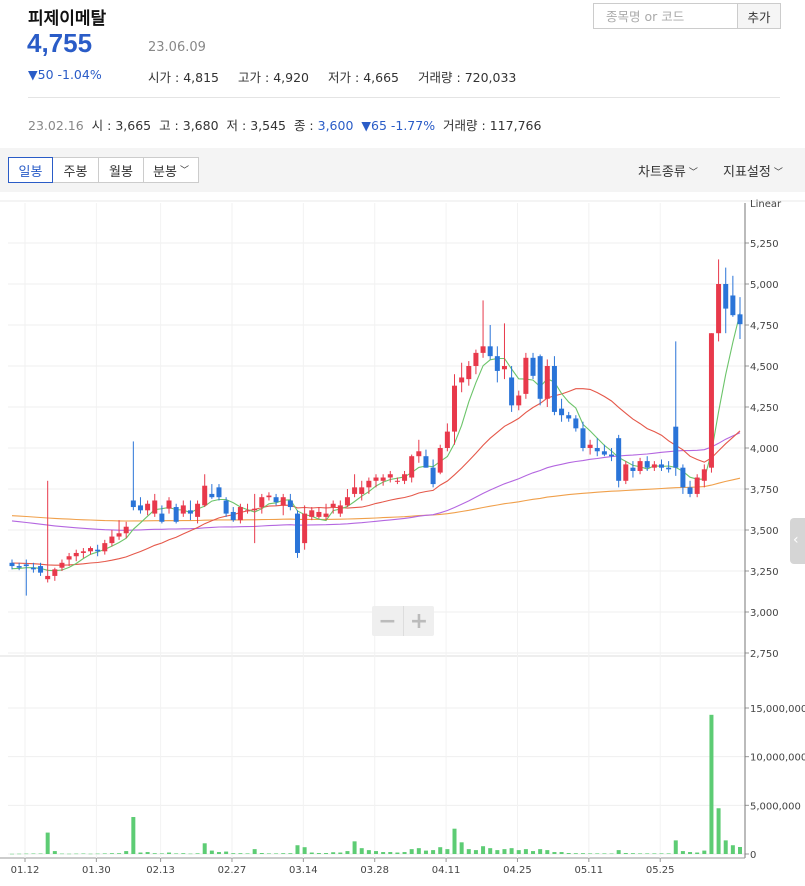 The height and width of the screenshot is (886, 805). Describe the element at coordinates (171, 170) in the screenshot. I see `tab-minute: 분봉 ﹀` at that location.